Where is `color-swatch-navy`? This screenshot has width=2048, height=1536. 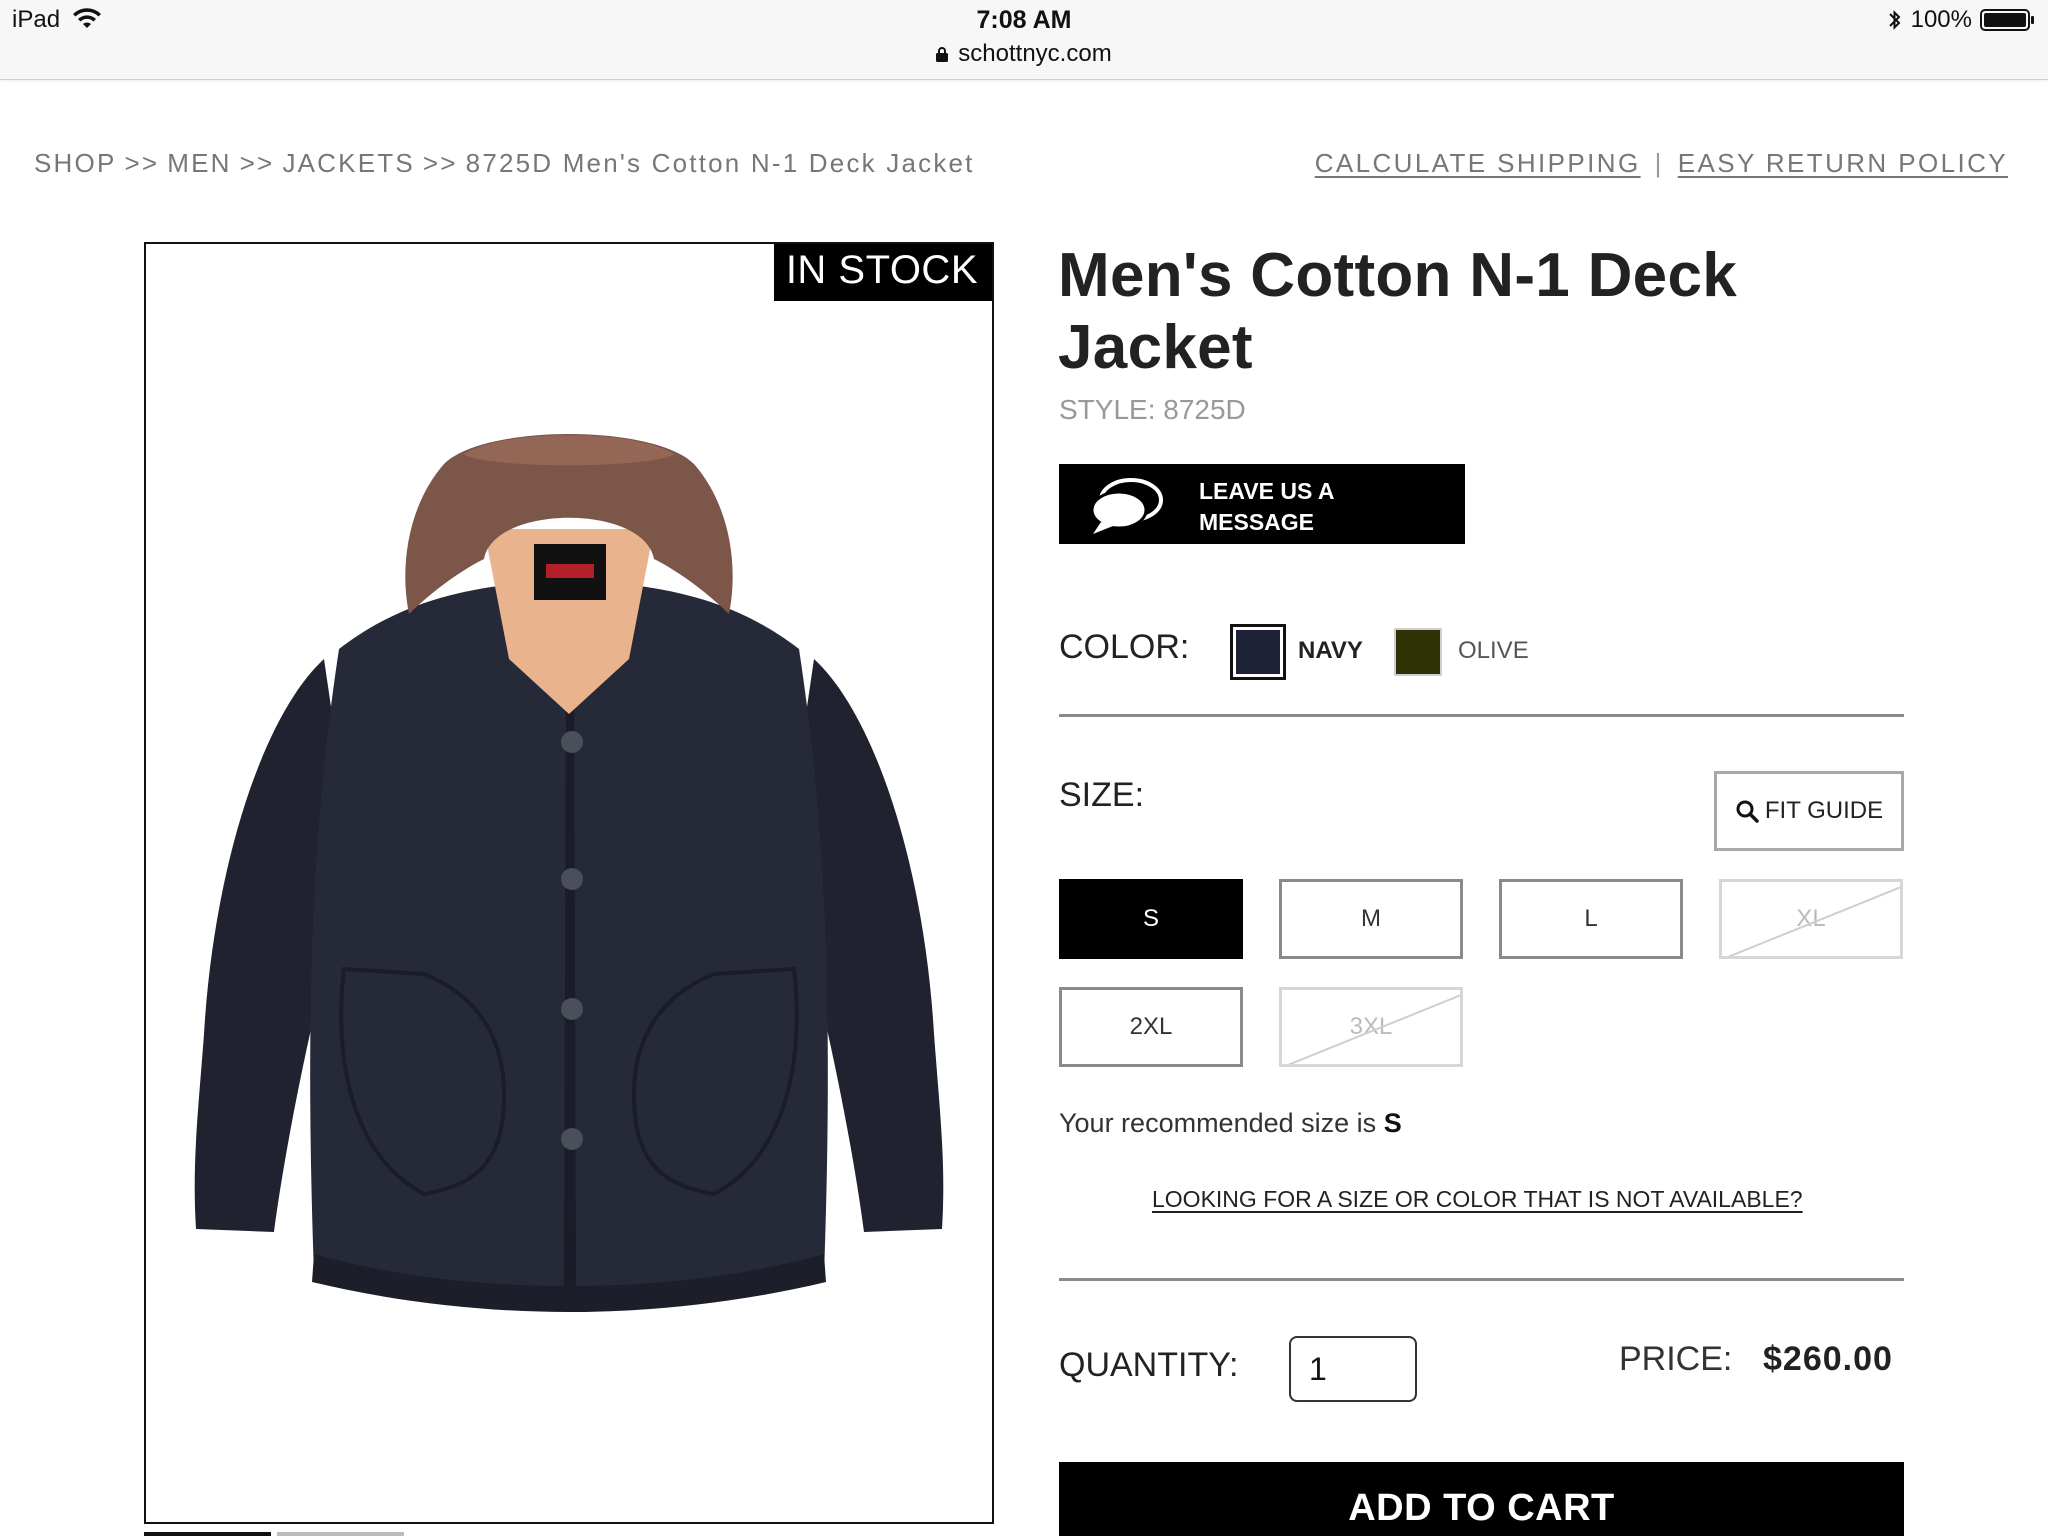 color-swatch-navy is located at coordinates (1258, 652).